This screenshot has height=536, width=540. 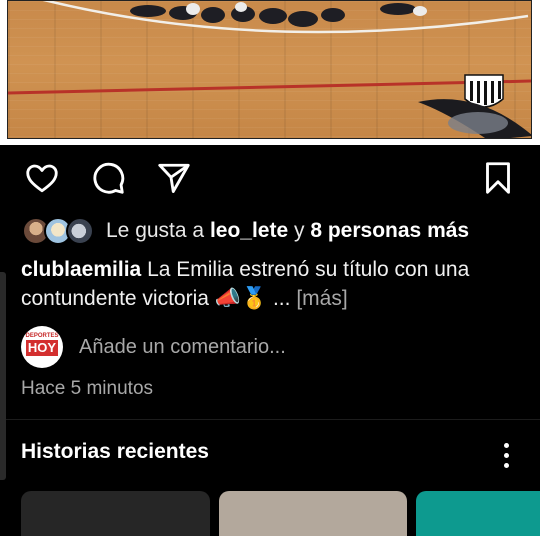 I want to click on share-button, so click(x=174, y=180).